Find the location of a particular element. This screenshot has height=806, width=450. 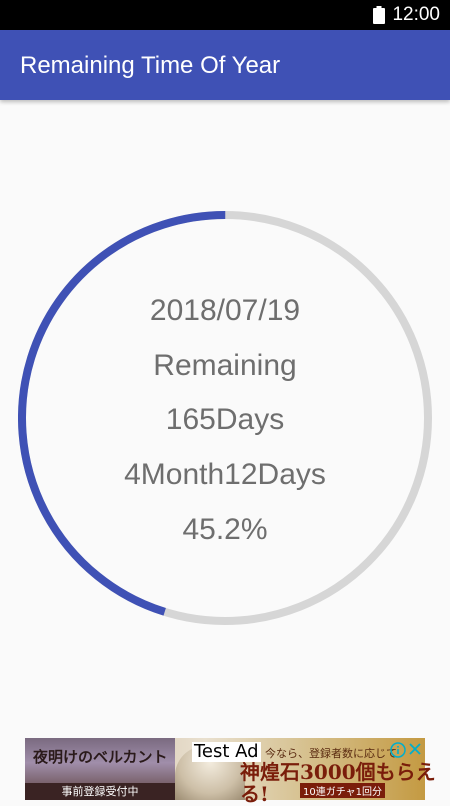

battery-icon is located at coordinates (379, 15).